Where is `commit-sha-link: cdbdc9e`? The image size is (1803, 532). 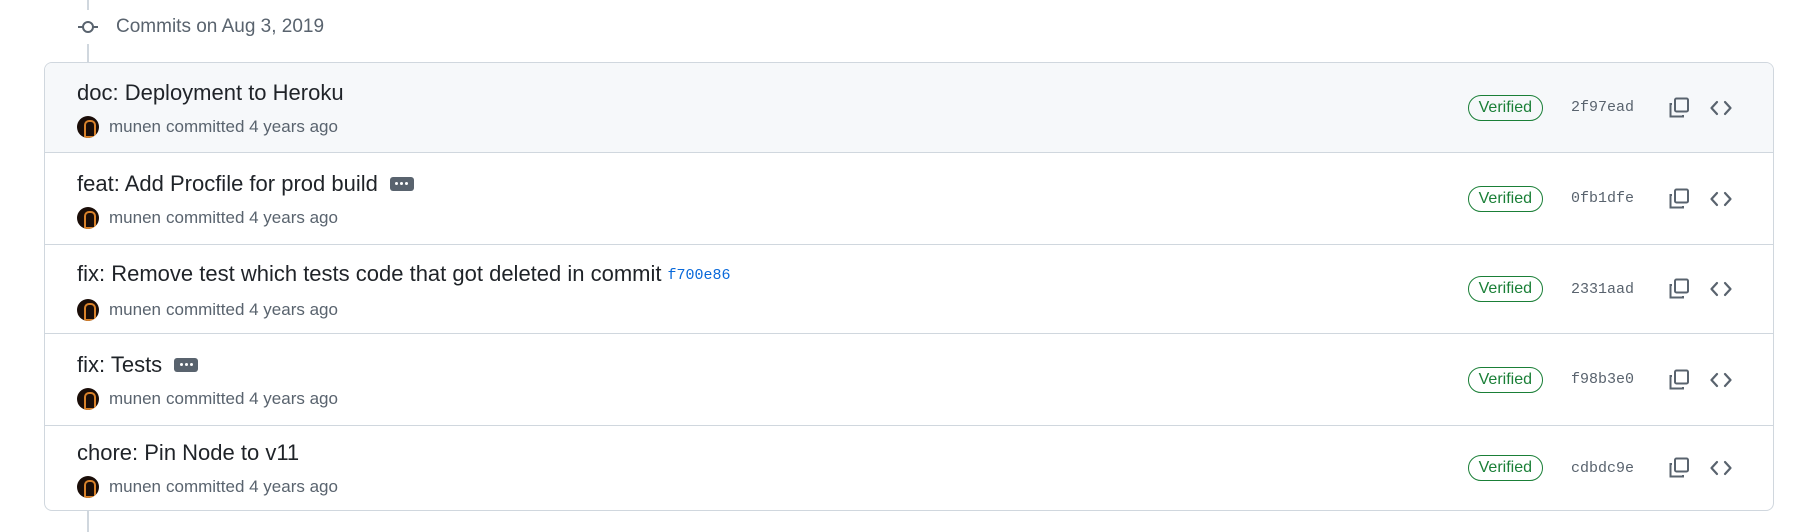 commit-sha-link: cdbdc9e is located at coordinates (1603, 468).